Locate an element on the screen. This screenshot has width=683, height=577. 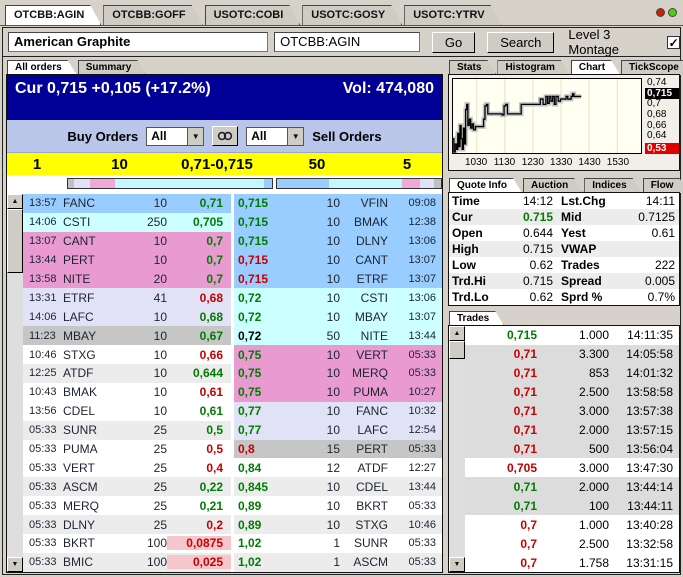
montage-scrollbar: ▲ ▼ is located at coordinates (15, 383).